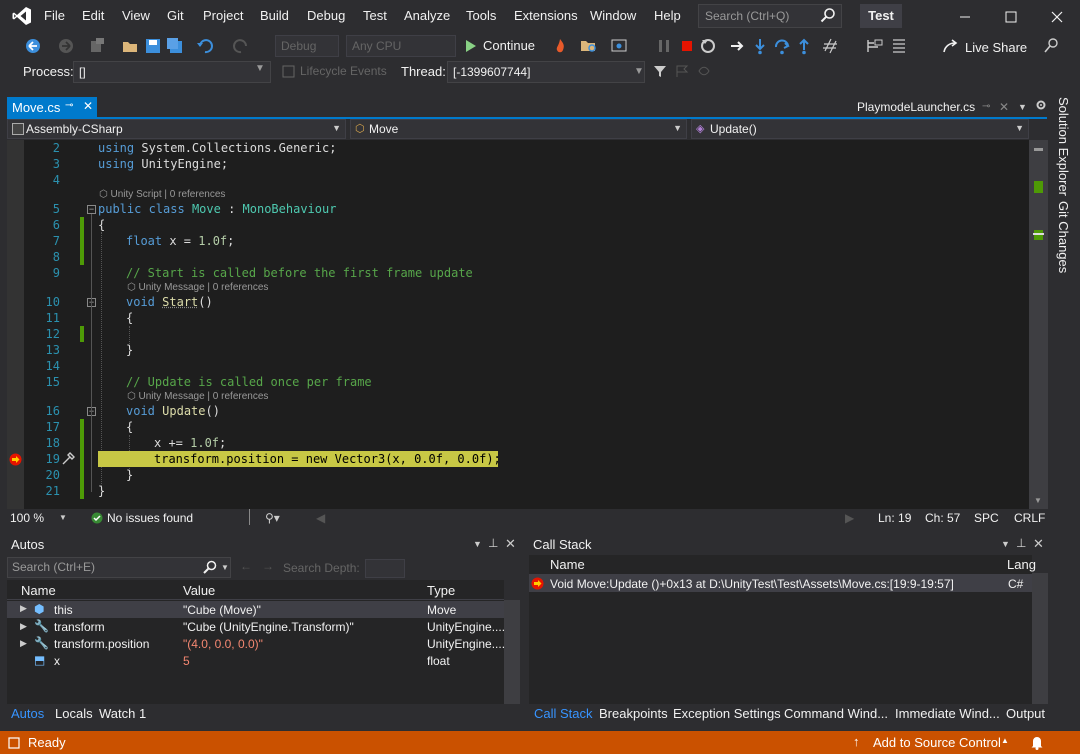  What do you see at coordinates (1029, 518) in the screenshot?
I see `line-ending-indicator: CRLF` at bounding box center [1029, 518].